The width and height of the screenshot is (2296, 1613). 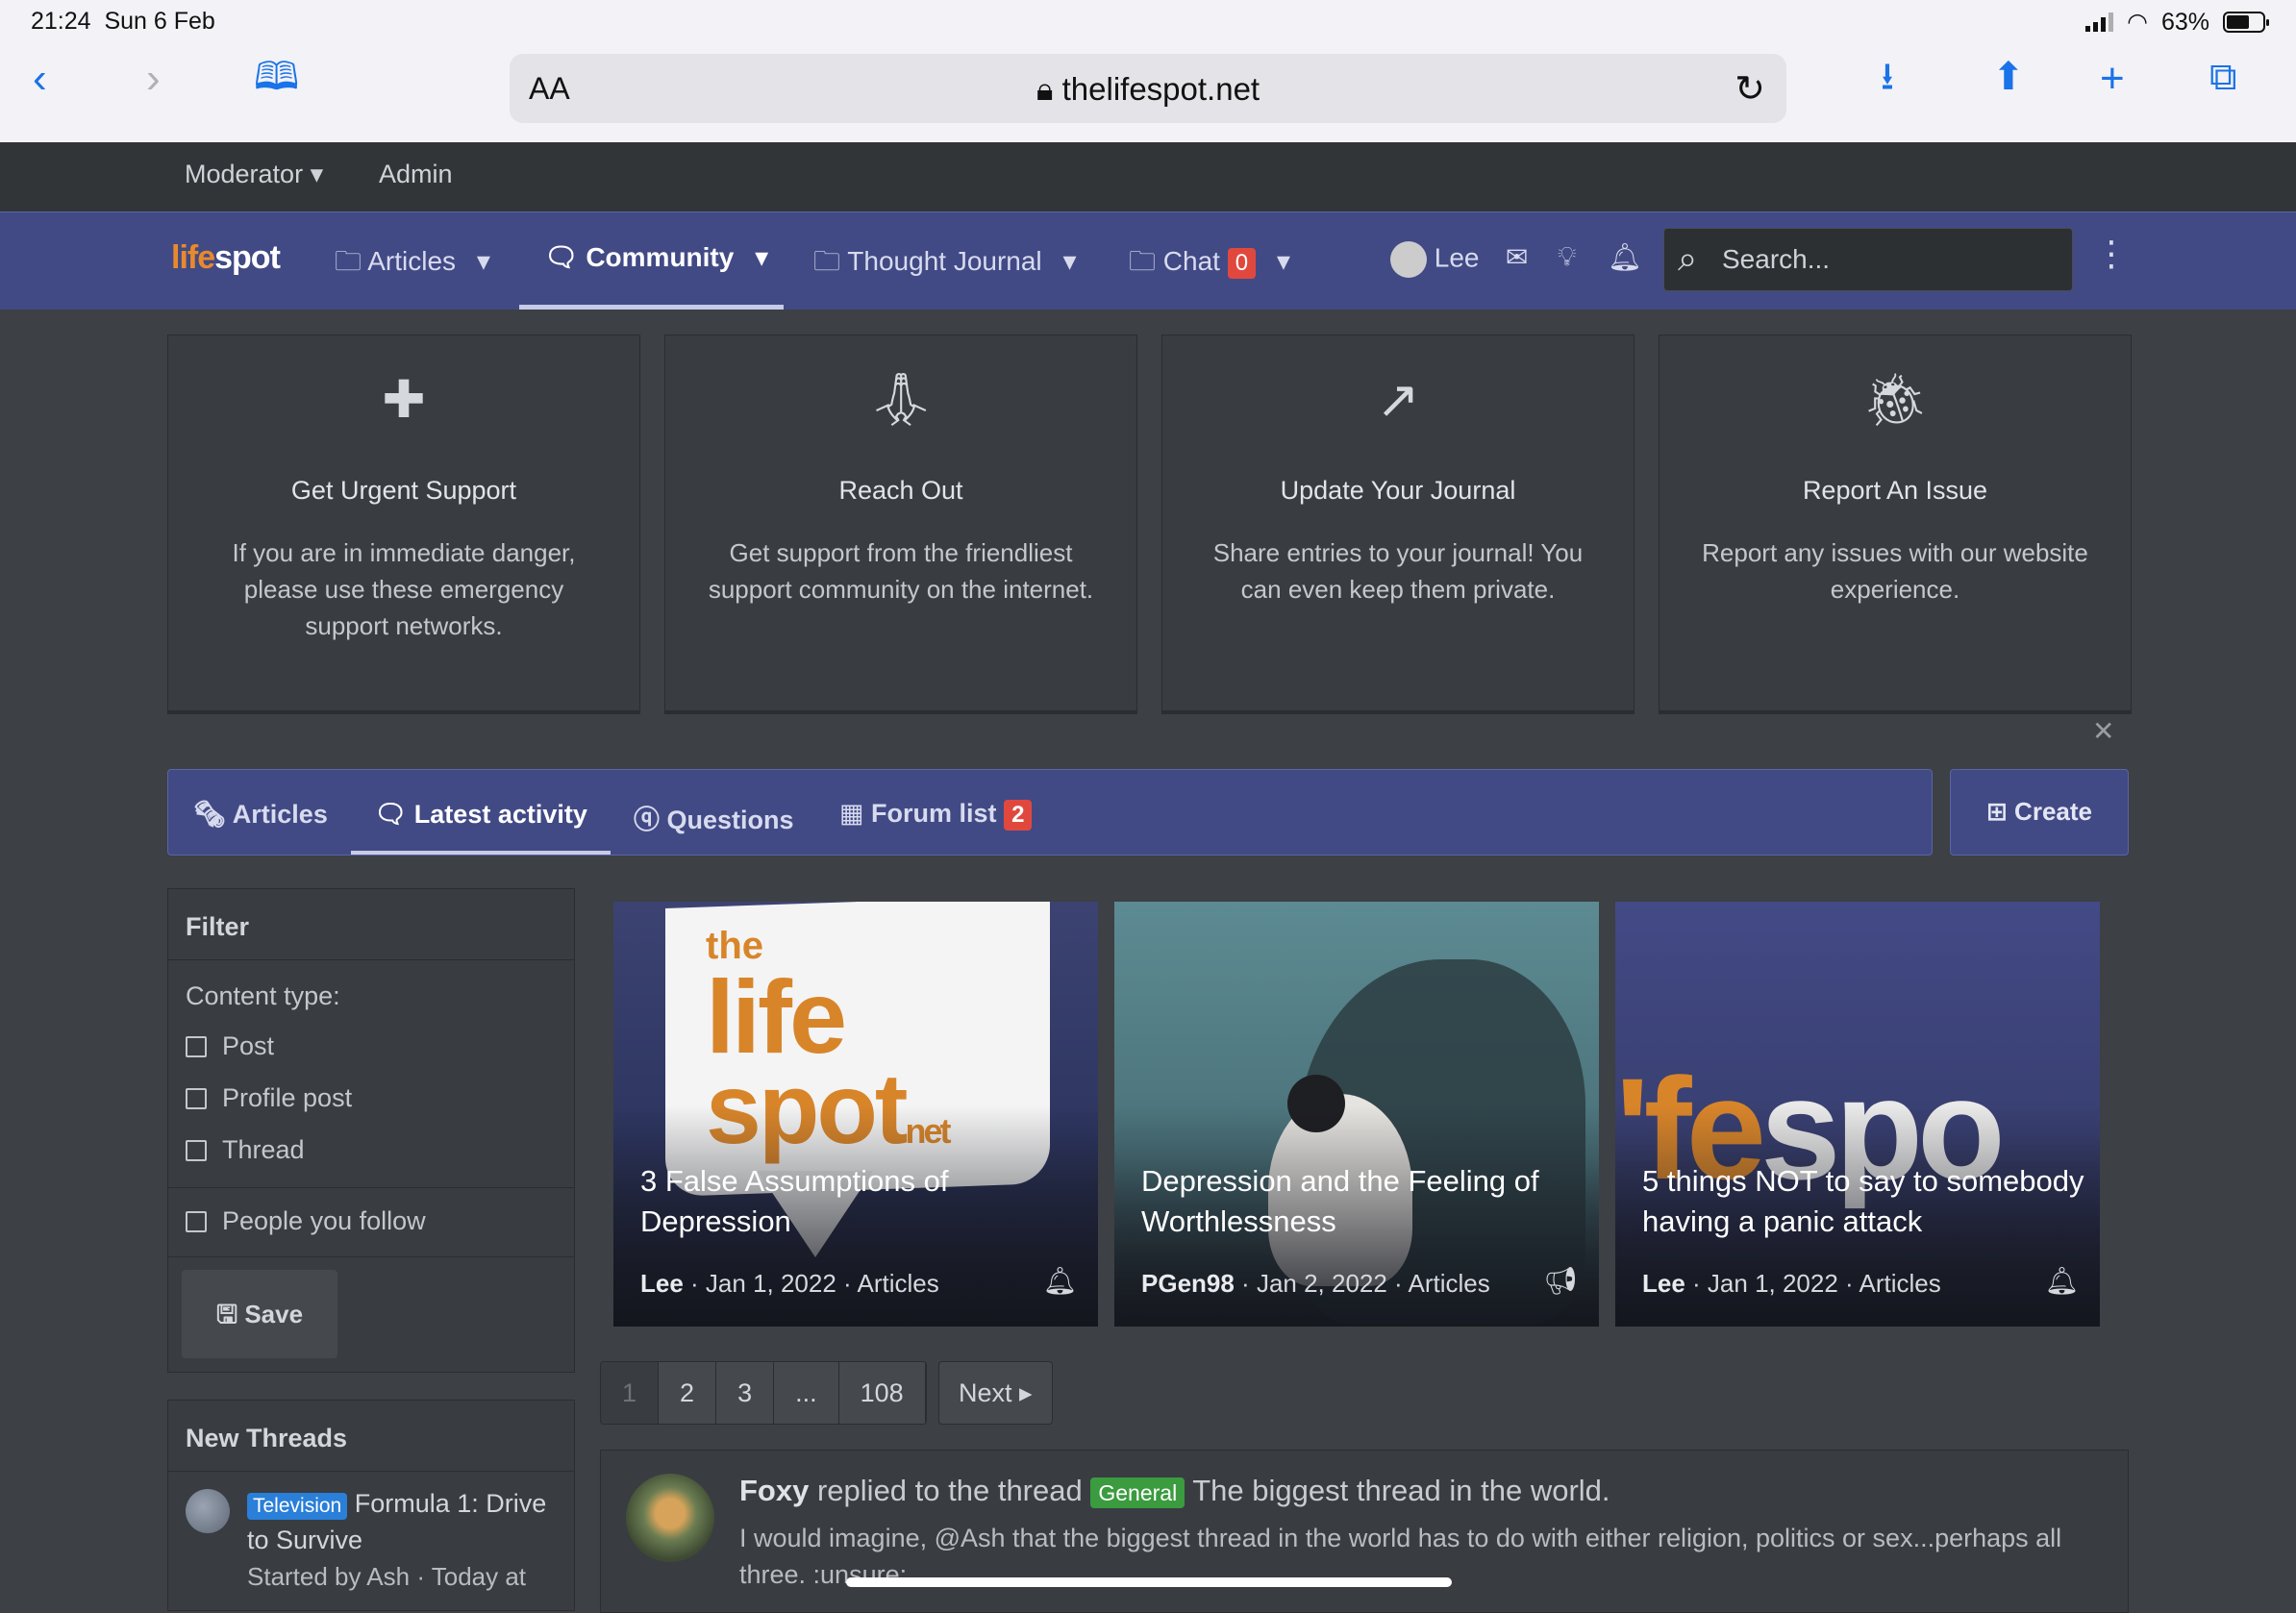 I want to click on user-menu: Lee, so click(x=1435, y=259).